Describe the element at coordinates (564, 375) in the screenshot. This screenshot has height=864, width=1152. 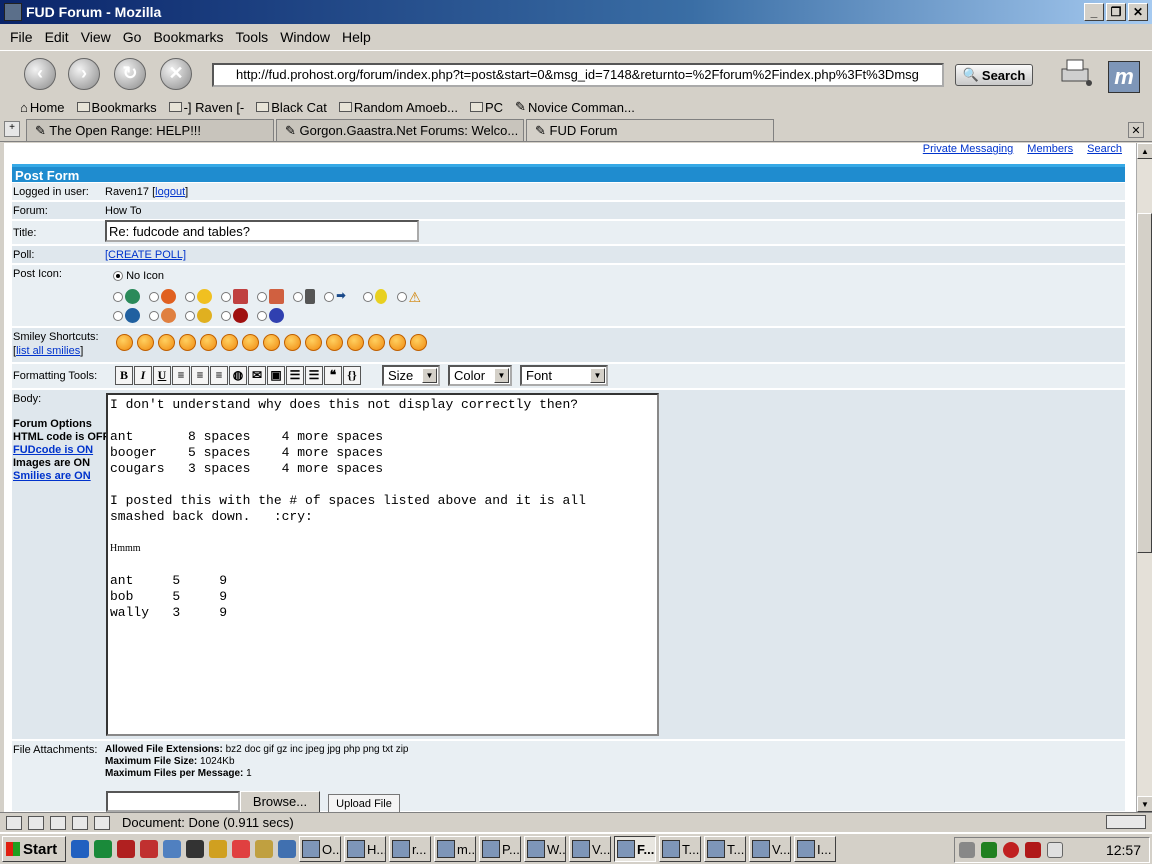
I see `font-select: Font ▼` at that location.